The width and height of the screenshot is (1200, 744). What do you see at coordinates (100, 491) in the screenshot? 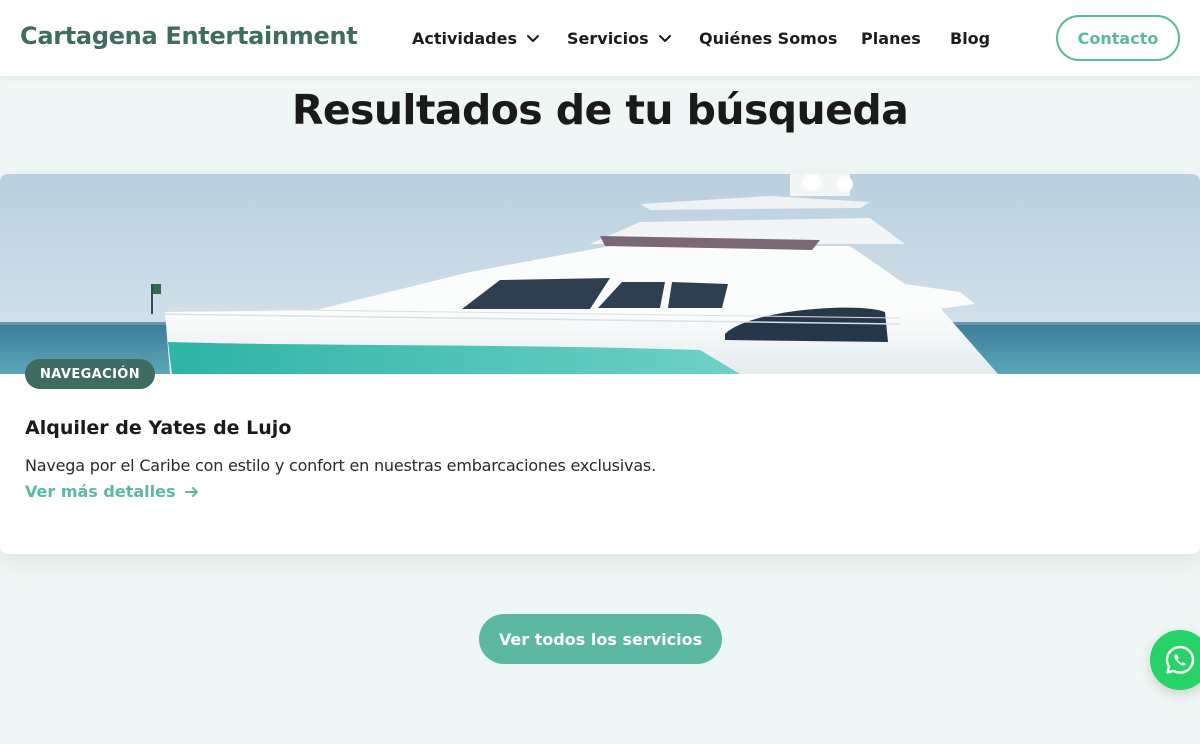
I see `view-details-label: Ver más detalles` at bounding box center [100, 491].